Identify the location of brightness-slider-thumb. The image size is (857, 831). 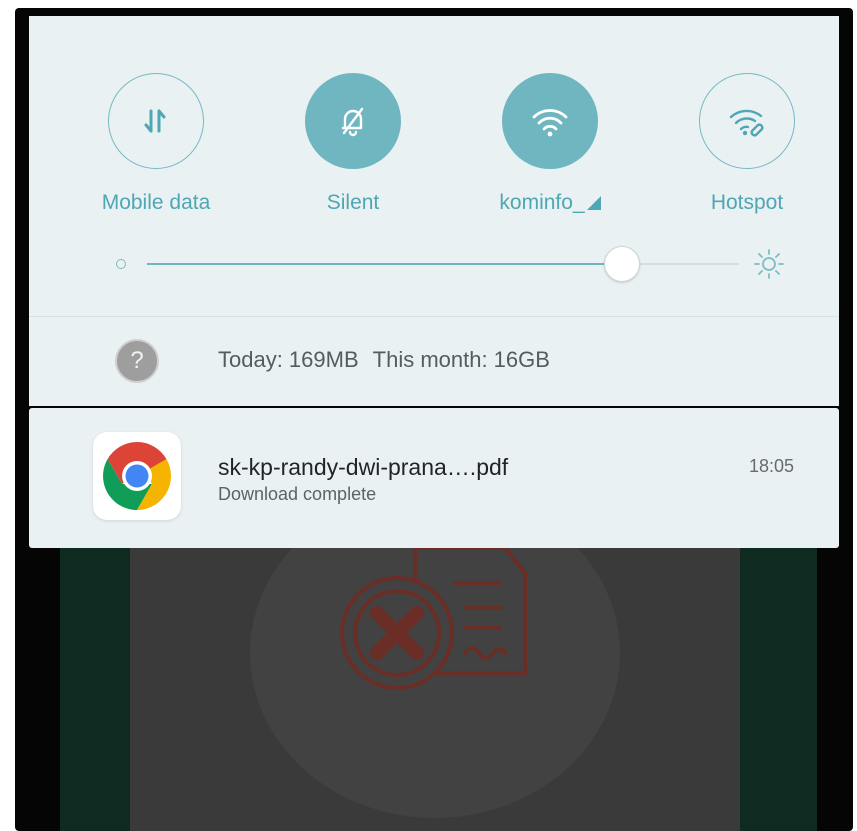
(621, 264).